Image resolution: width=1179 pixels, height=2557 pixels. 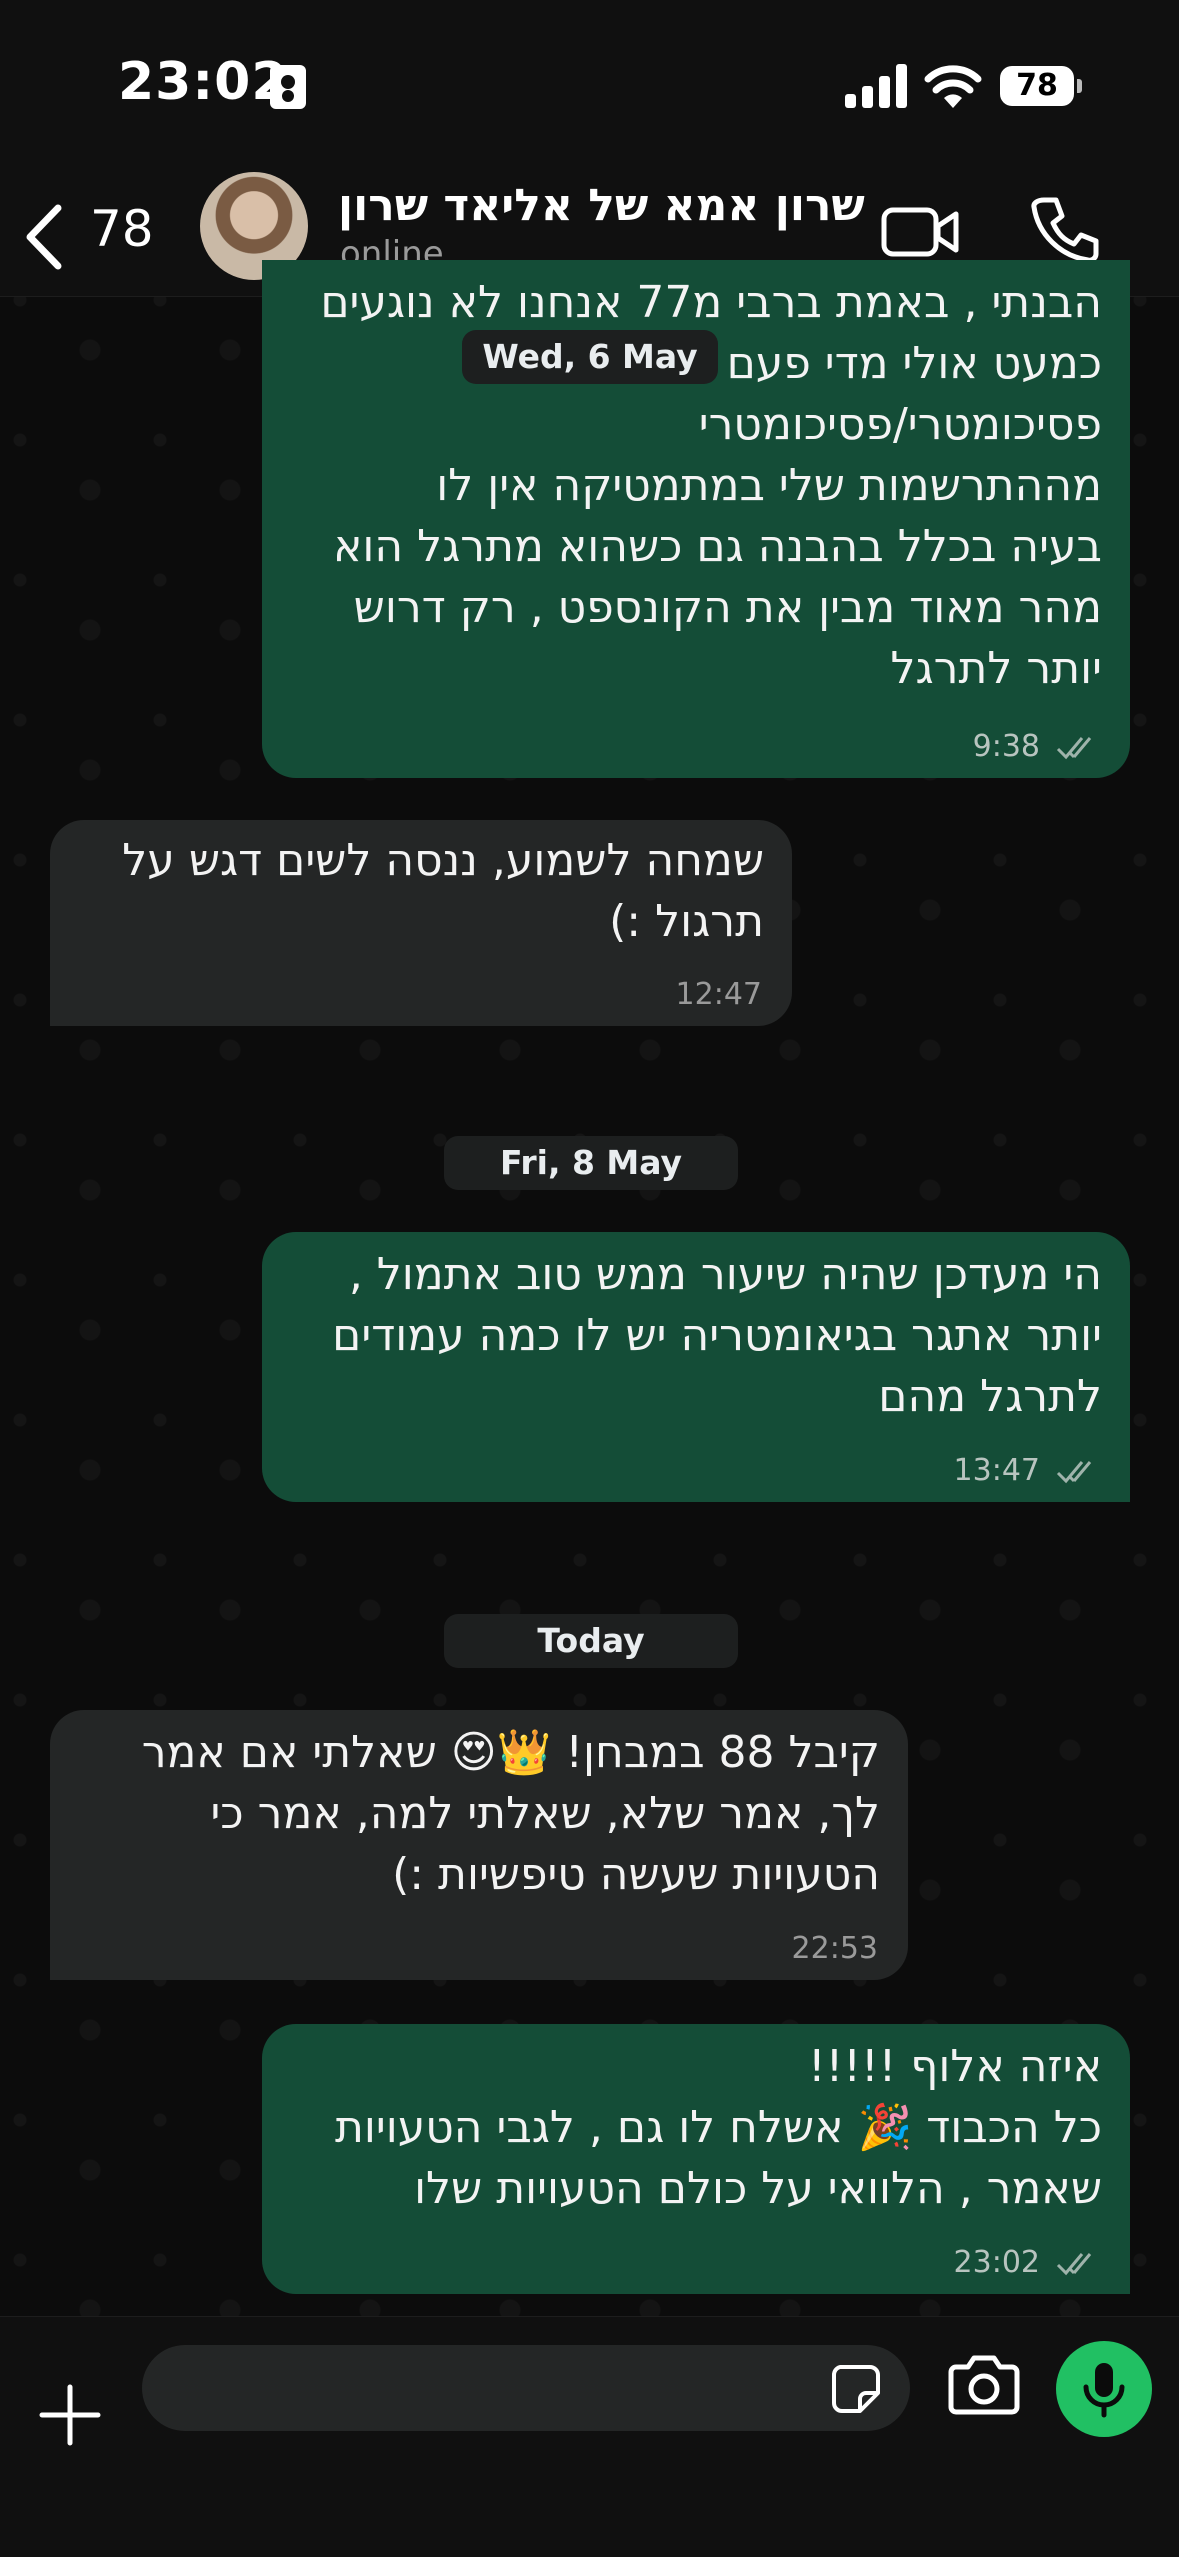 What do you see at coordinates (44, 237) in the screenshot?
I see `chevron-left-icon` at bounding box center [44, 237].